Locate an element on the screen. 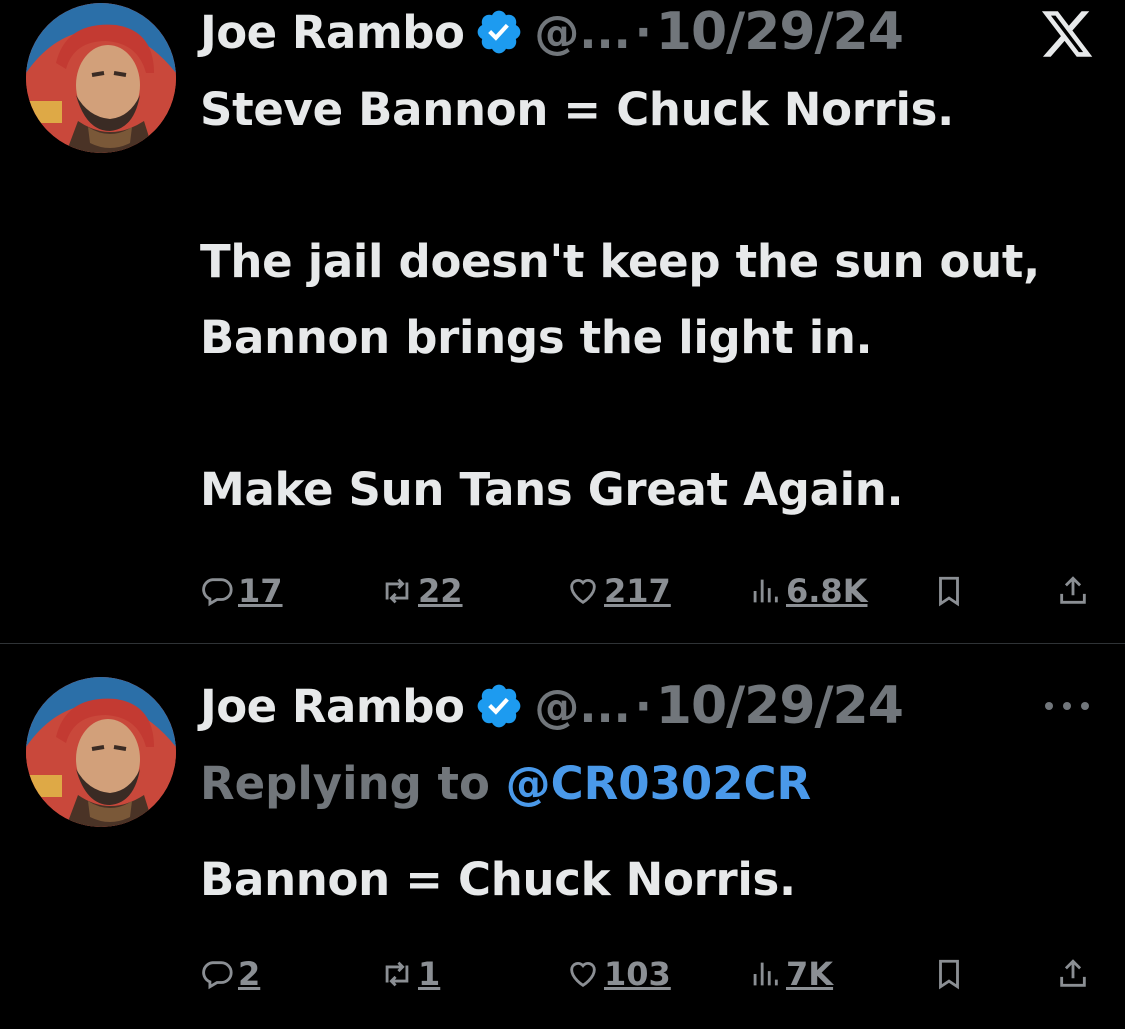 Image resolution: width=1125 pixels, height=1029 pixels. views-count: 7K is located at coordinates (810, 974).